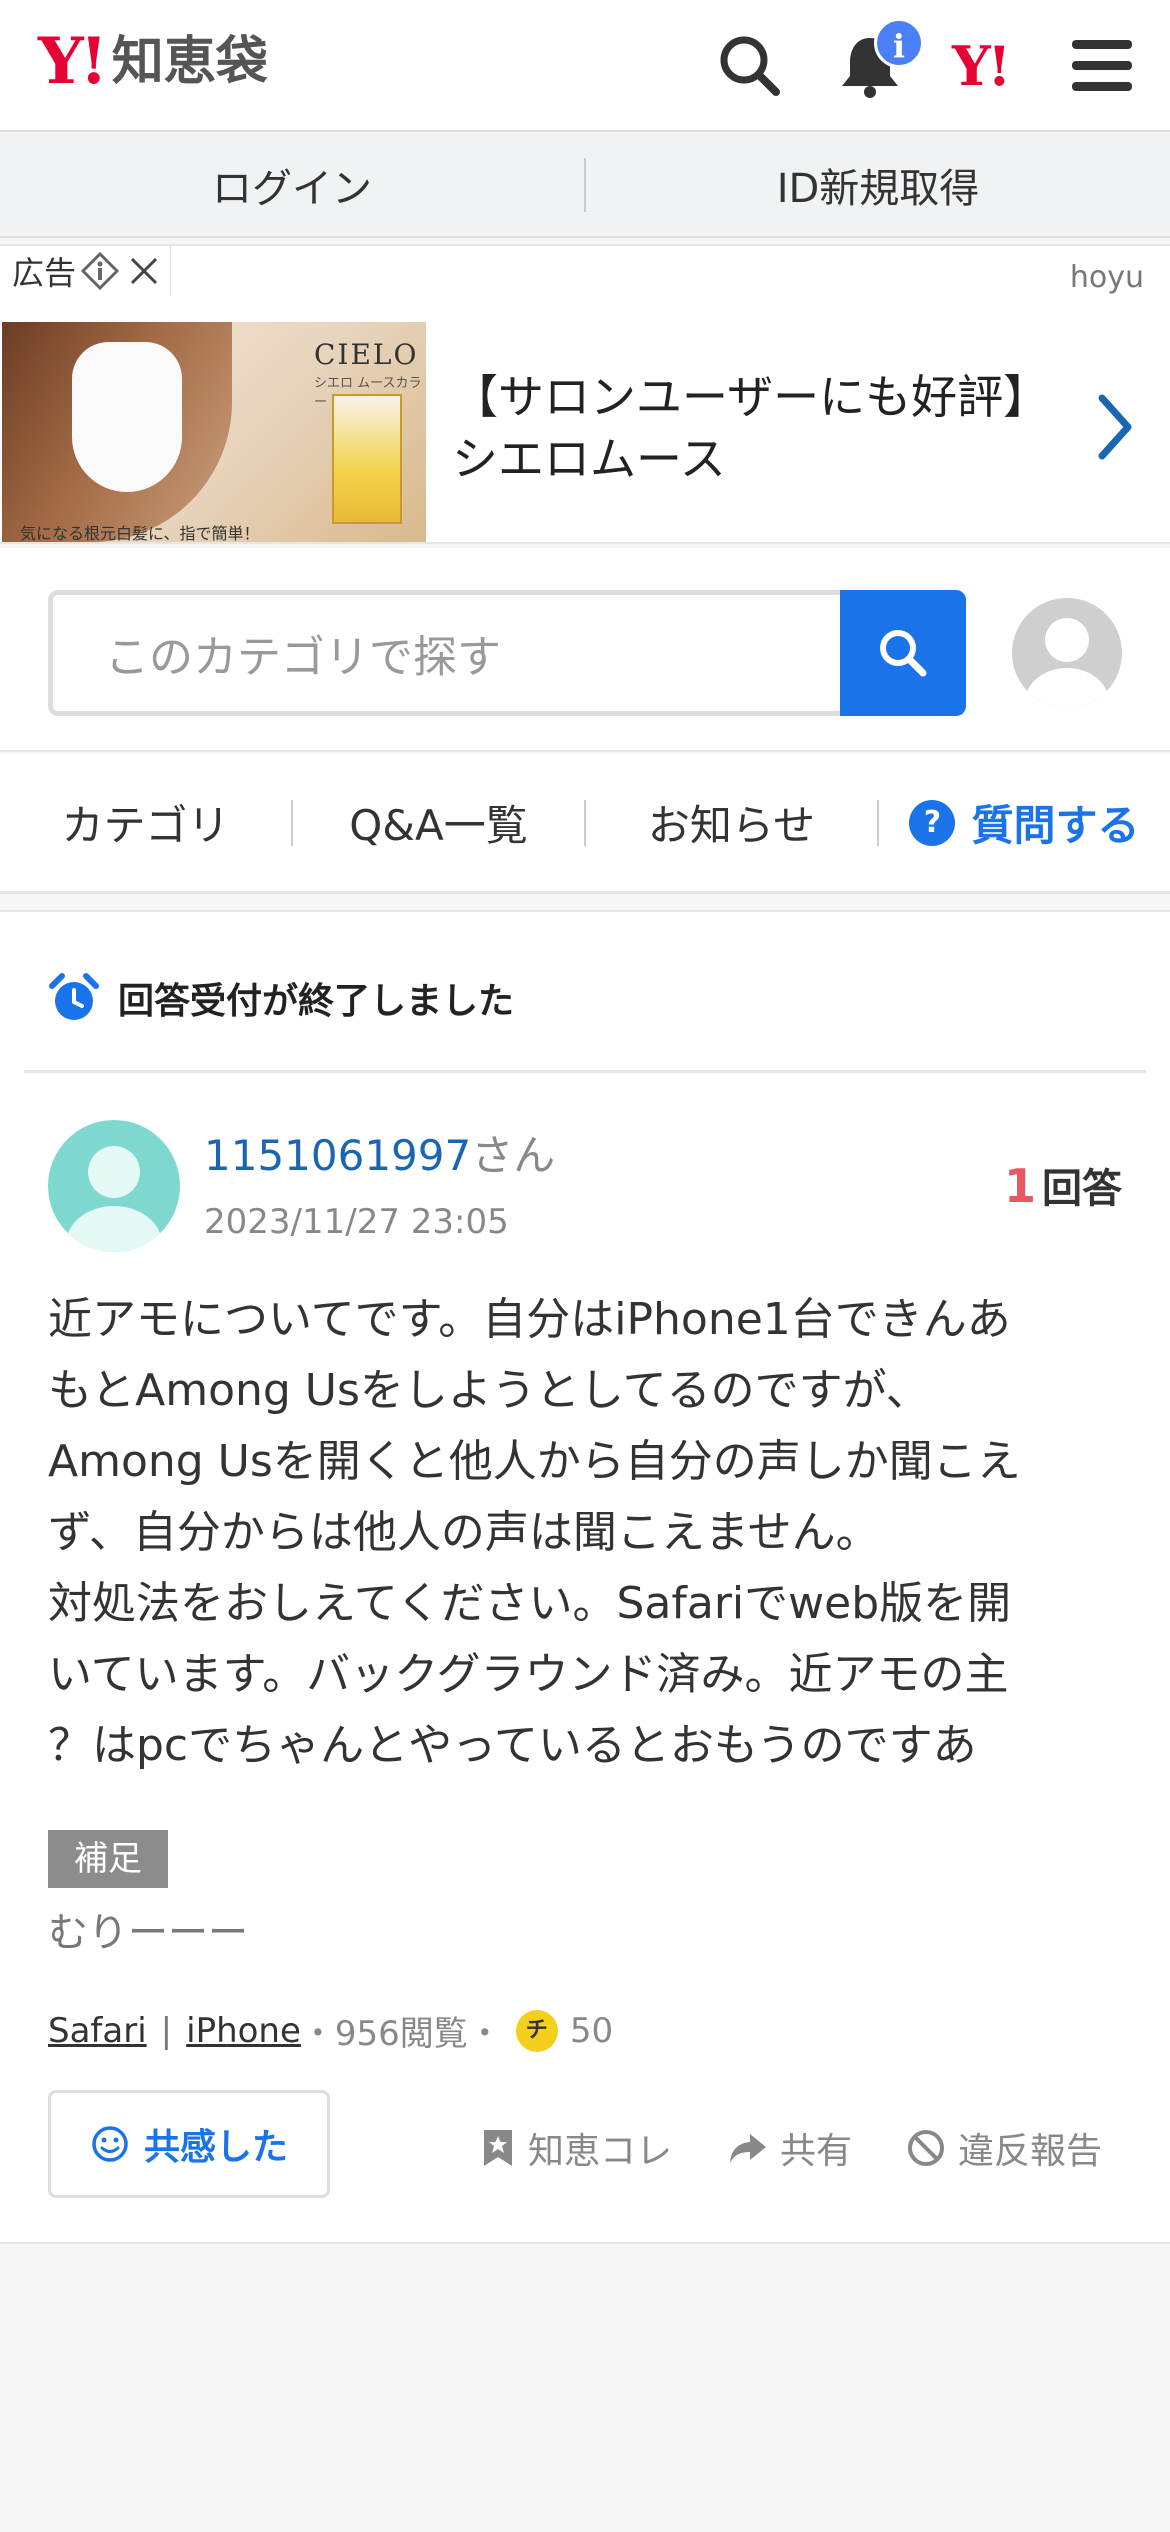 This screenshot has height=2532, width=1170. Describe the element at coordinates (899, 43) in the screenshot. I see `notification-badge: i` at that location.